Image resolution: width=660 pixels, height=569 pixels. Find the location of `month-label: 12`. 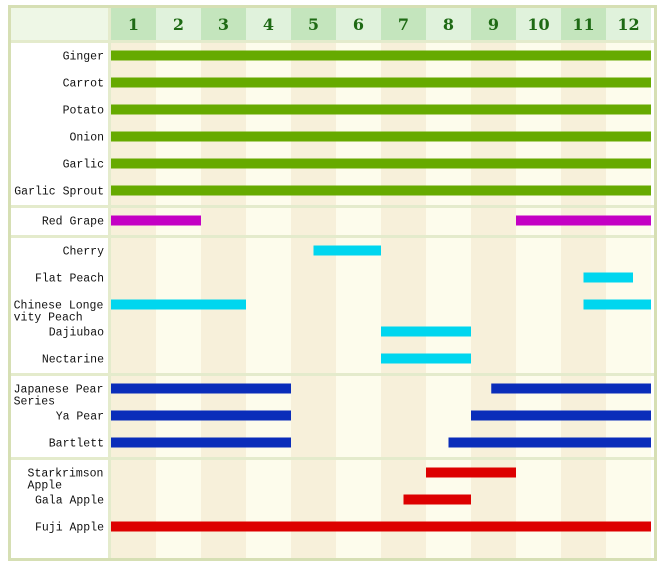

month-label: 12 is located at coordinates (628, 24).